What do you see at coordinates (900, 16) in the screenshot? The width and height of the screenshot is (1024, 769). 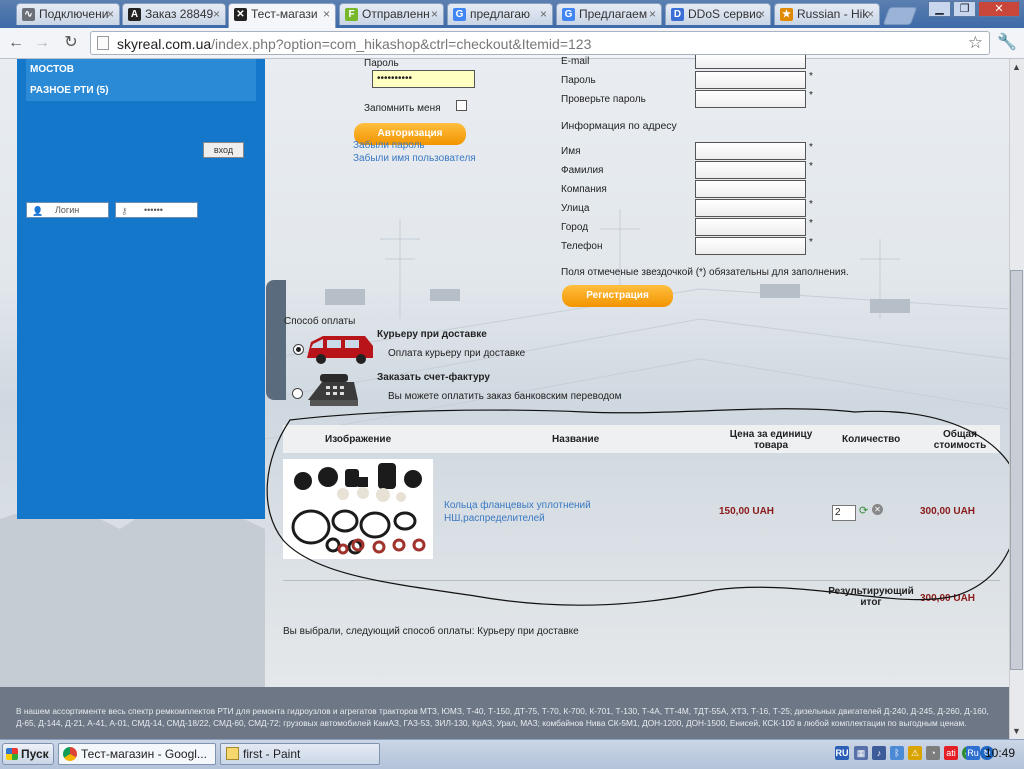 I see `new-tab-button` at bounding box center [900, 16].